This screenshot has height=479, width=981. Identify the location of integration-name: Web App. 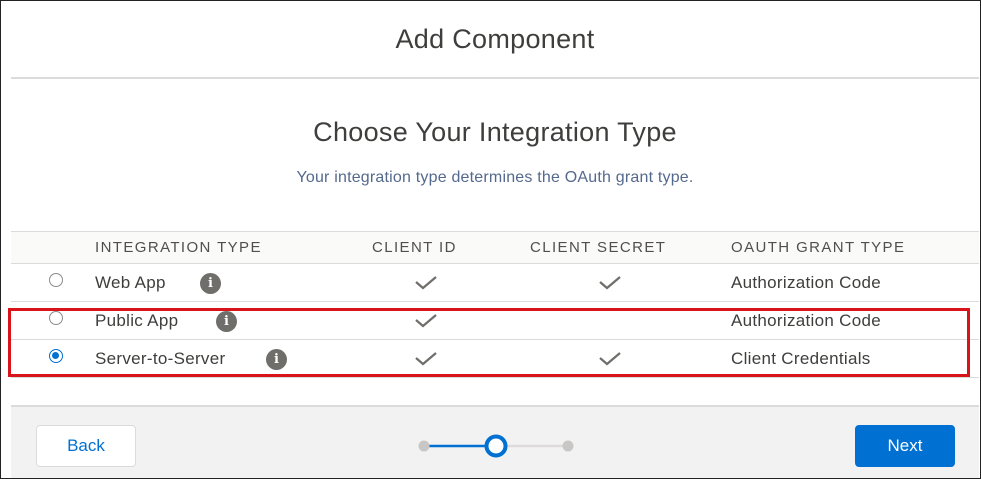
(130, 282).